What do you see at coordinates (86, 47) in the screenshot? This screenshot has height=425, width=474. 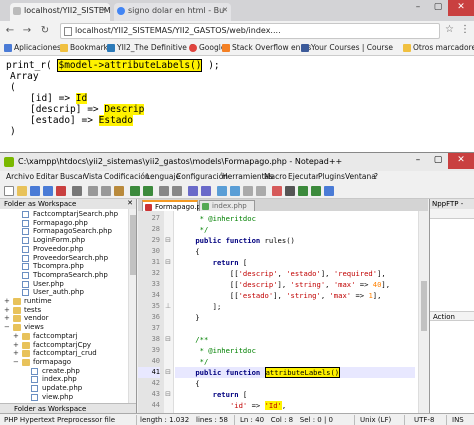 I see `bookmark-bookmarks: Bookmarks` at bounding box center [86, 47].